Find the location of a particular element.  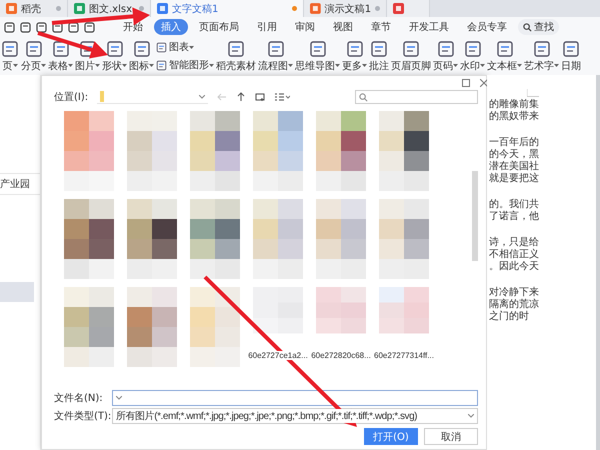

ribbon-button: 页眉页脚 is located at coordinates (411, 56).